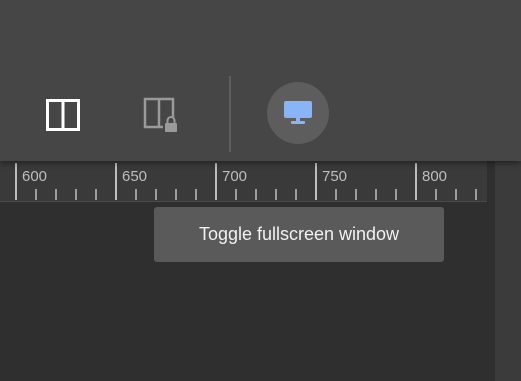 The image size is (521, 381). I want to click on ruler-label: 700, so click(235, 176).